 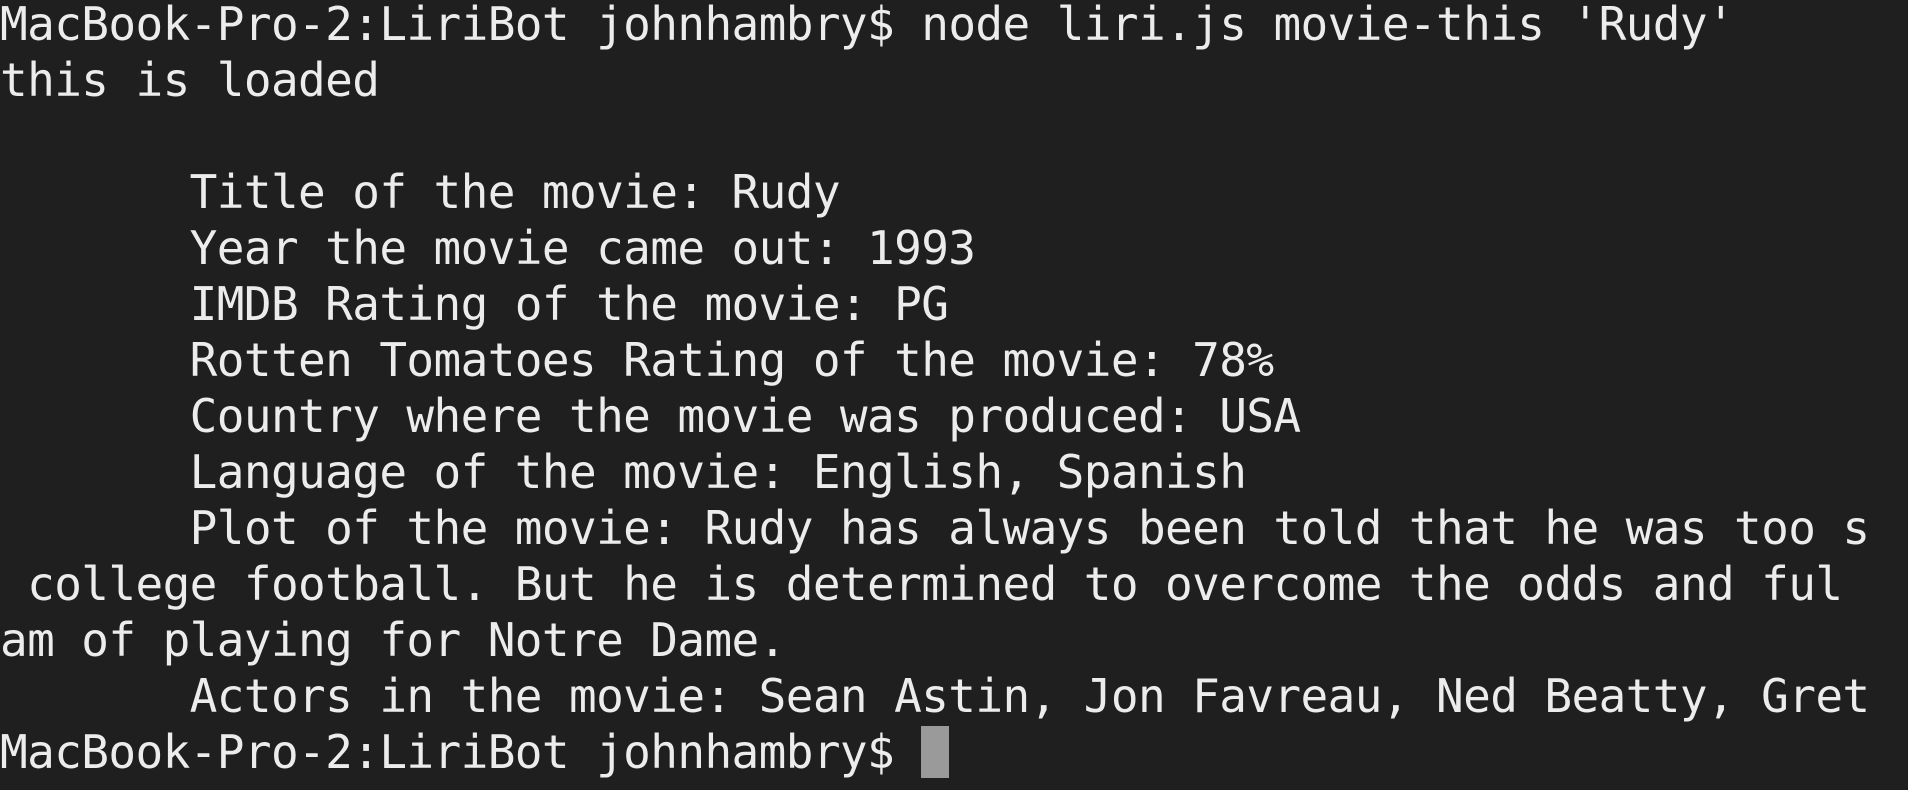 What do you see at coordinates (393, 640) in the screenshot?
I see `output-plot-line-3: am of playing for Notre Dame.` at bounding box center [393, 640].